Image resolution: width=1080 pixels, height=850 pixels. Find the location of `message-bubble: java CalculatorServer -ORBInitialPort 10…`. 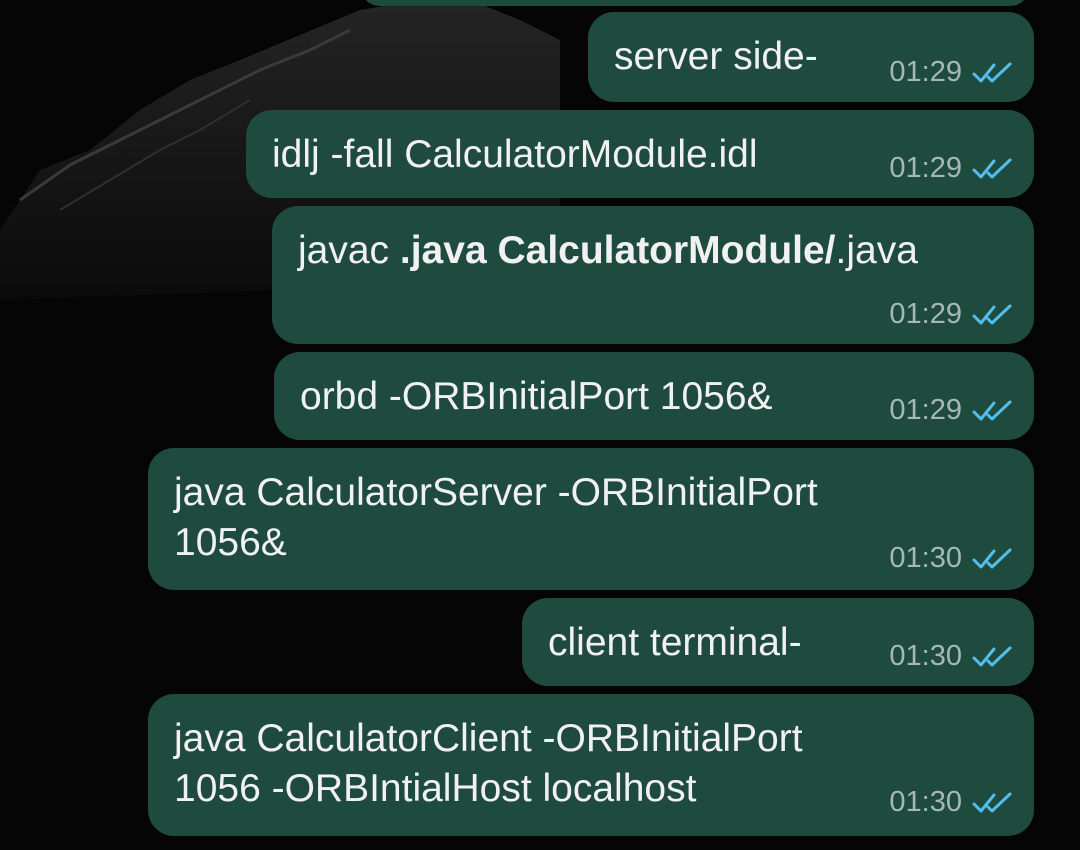

message-bubble: java CalculatorServer -ORBInitialPort 10… is located at coordinates (591, 519).